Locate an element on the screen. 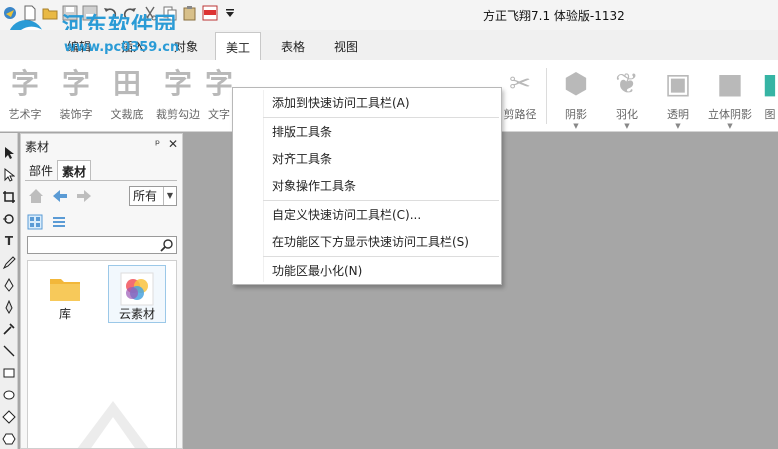 The width and height of the screenshot is (778, 449). menu-item-align-toolbar: 对齐工具条 is located at coordinates (367, 159).